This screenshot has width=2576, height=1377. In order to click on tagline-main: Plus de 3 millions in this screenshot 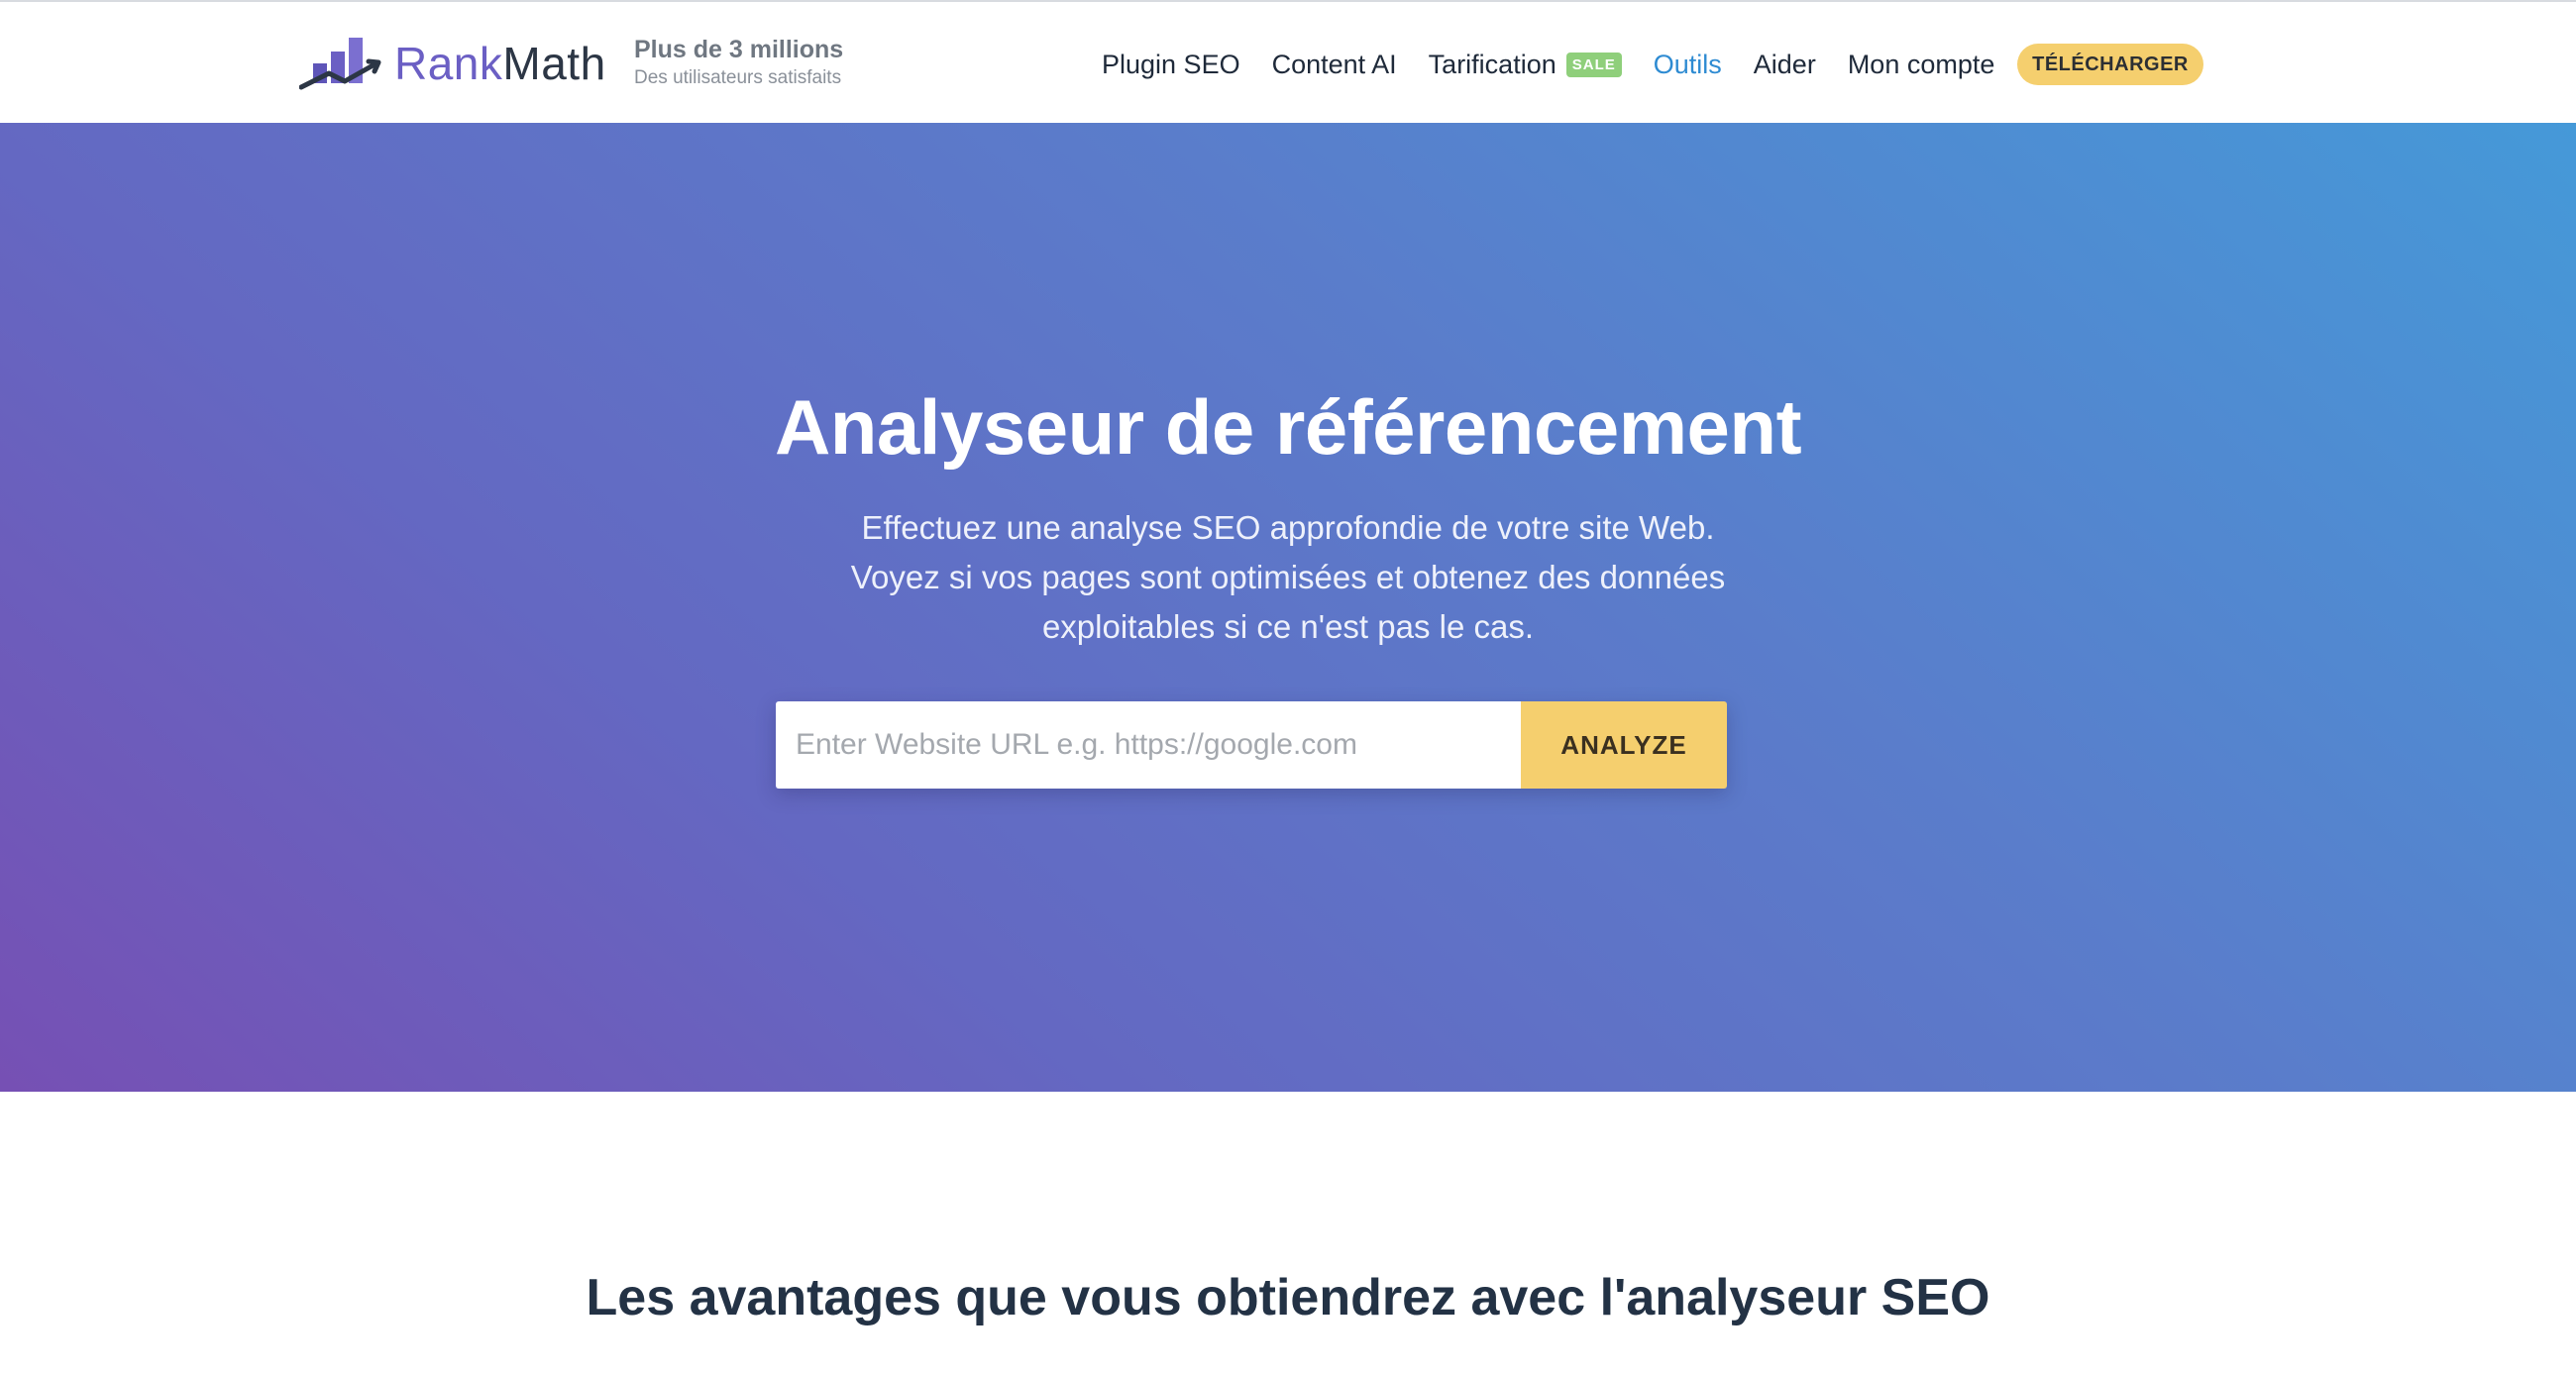, I will do `click(739, 49)`.